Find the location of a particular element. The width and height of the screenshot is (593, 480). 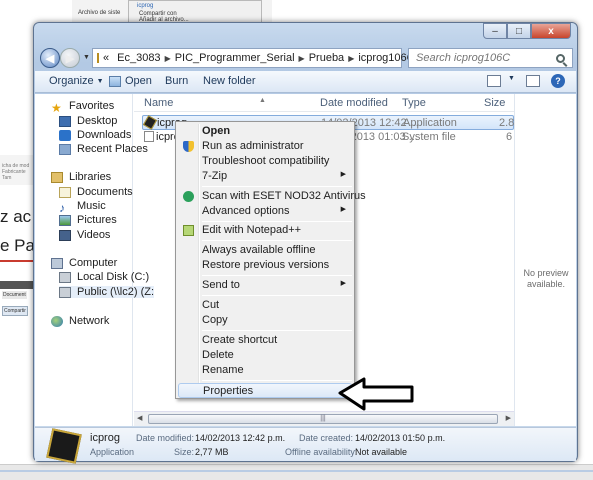

desktop-icon is located at coordinates (65, 121).